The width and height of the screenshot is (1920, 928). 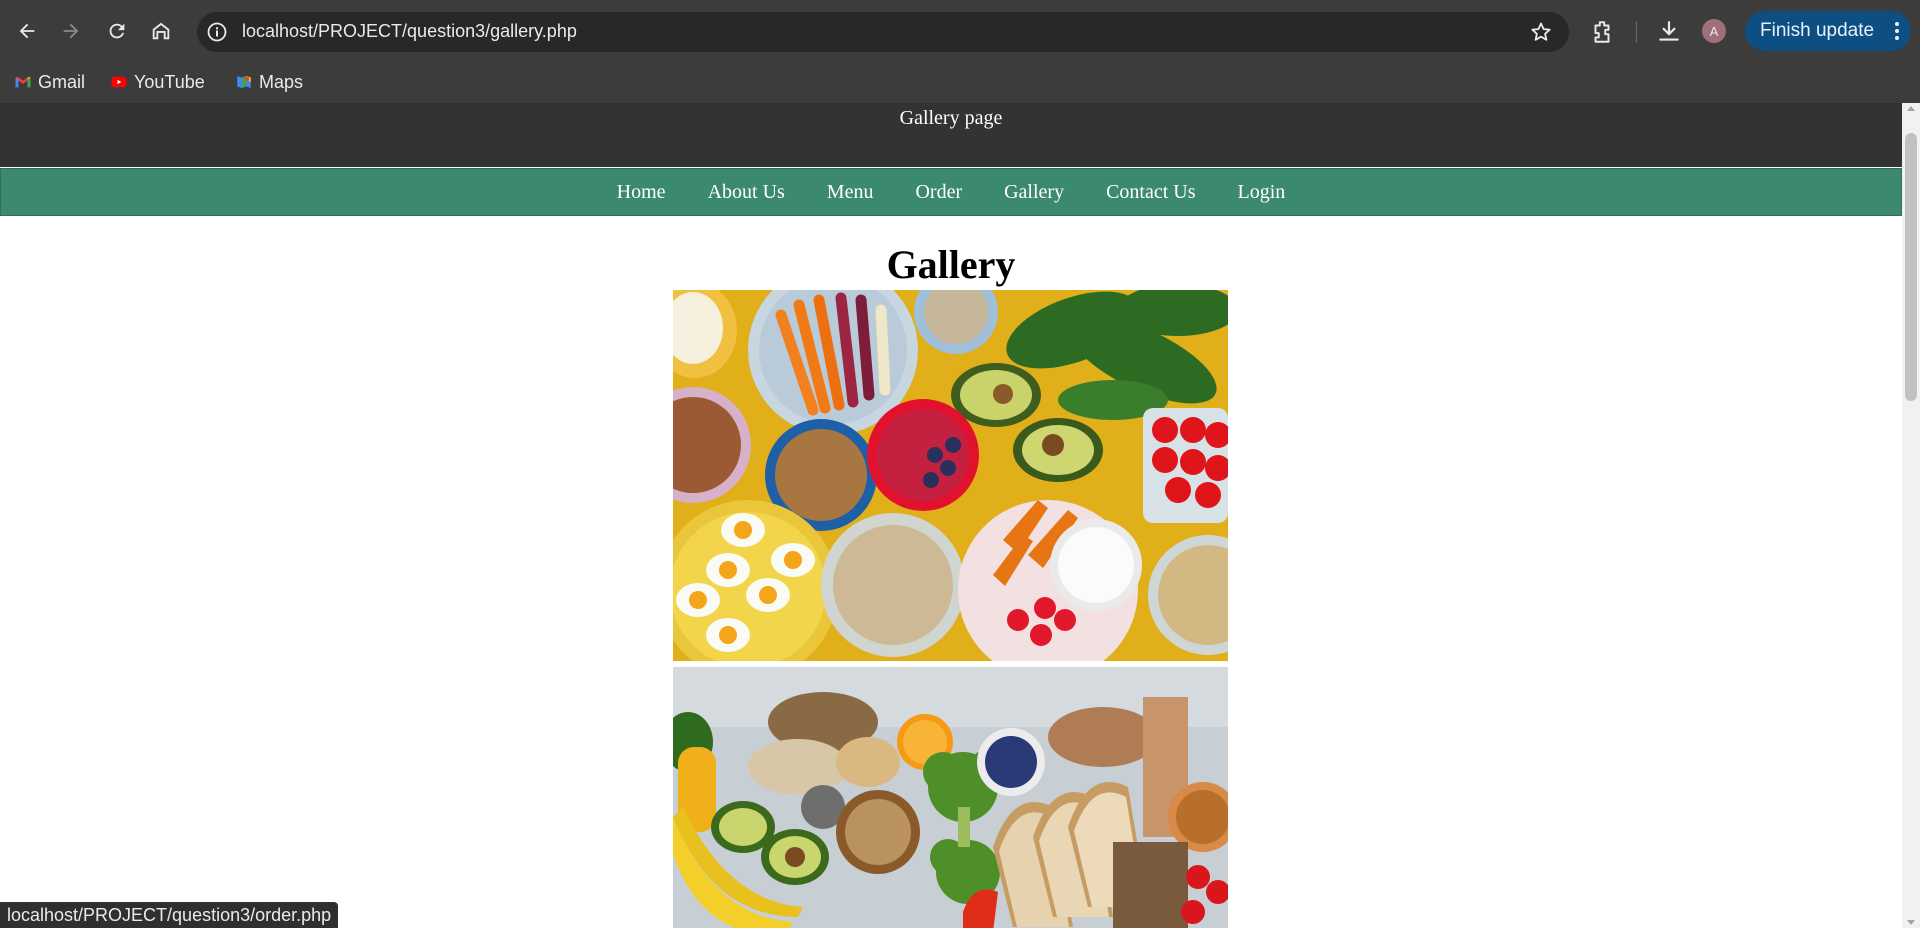 What do you see at coordinates (1602, 32) in the screenshot?
I see `extensions-icon` at bounding box center [1602, 32].